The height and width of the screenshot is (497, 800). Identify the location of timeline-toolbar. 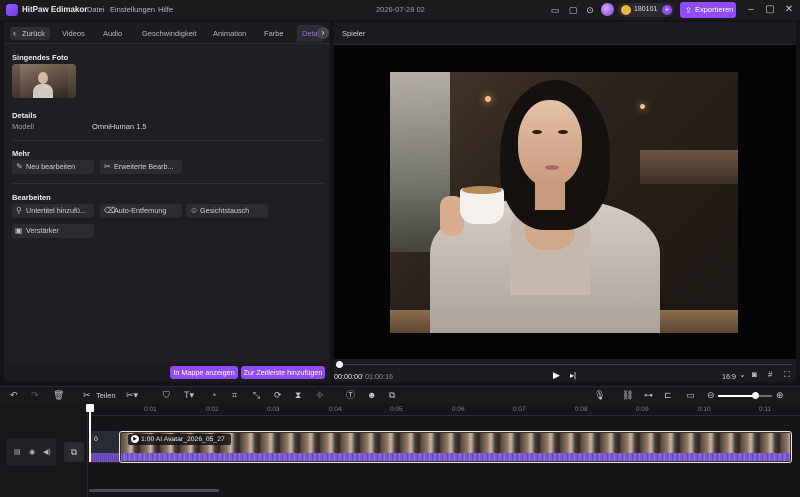
(400, 395).